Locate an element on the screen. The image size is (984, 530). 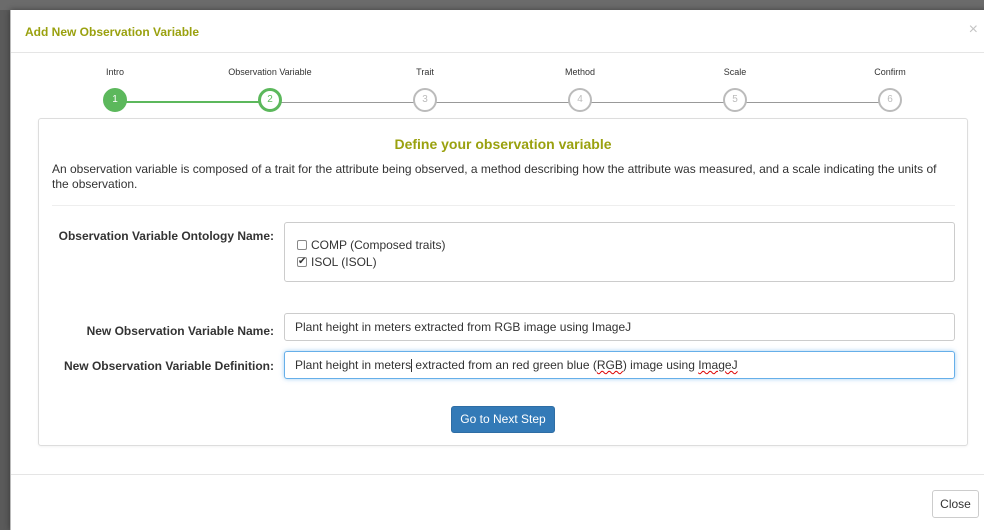
step-label: Scale is located at coordinates (735, 72).